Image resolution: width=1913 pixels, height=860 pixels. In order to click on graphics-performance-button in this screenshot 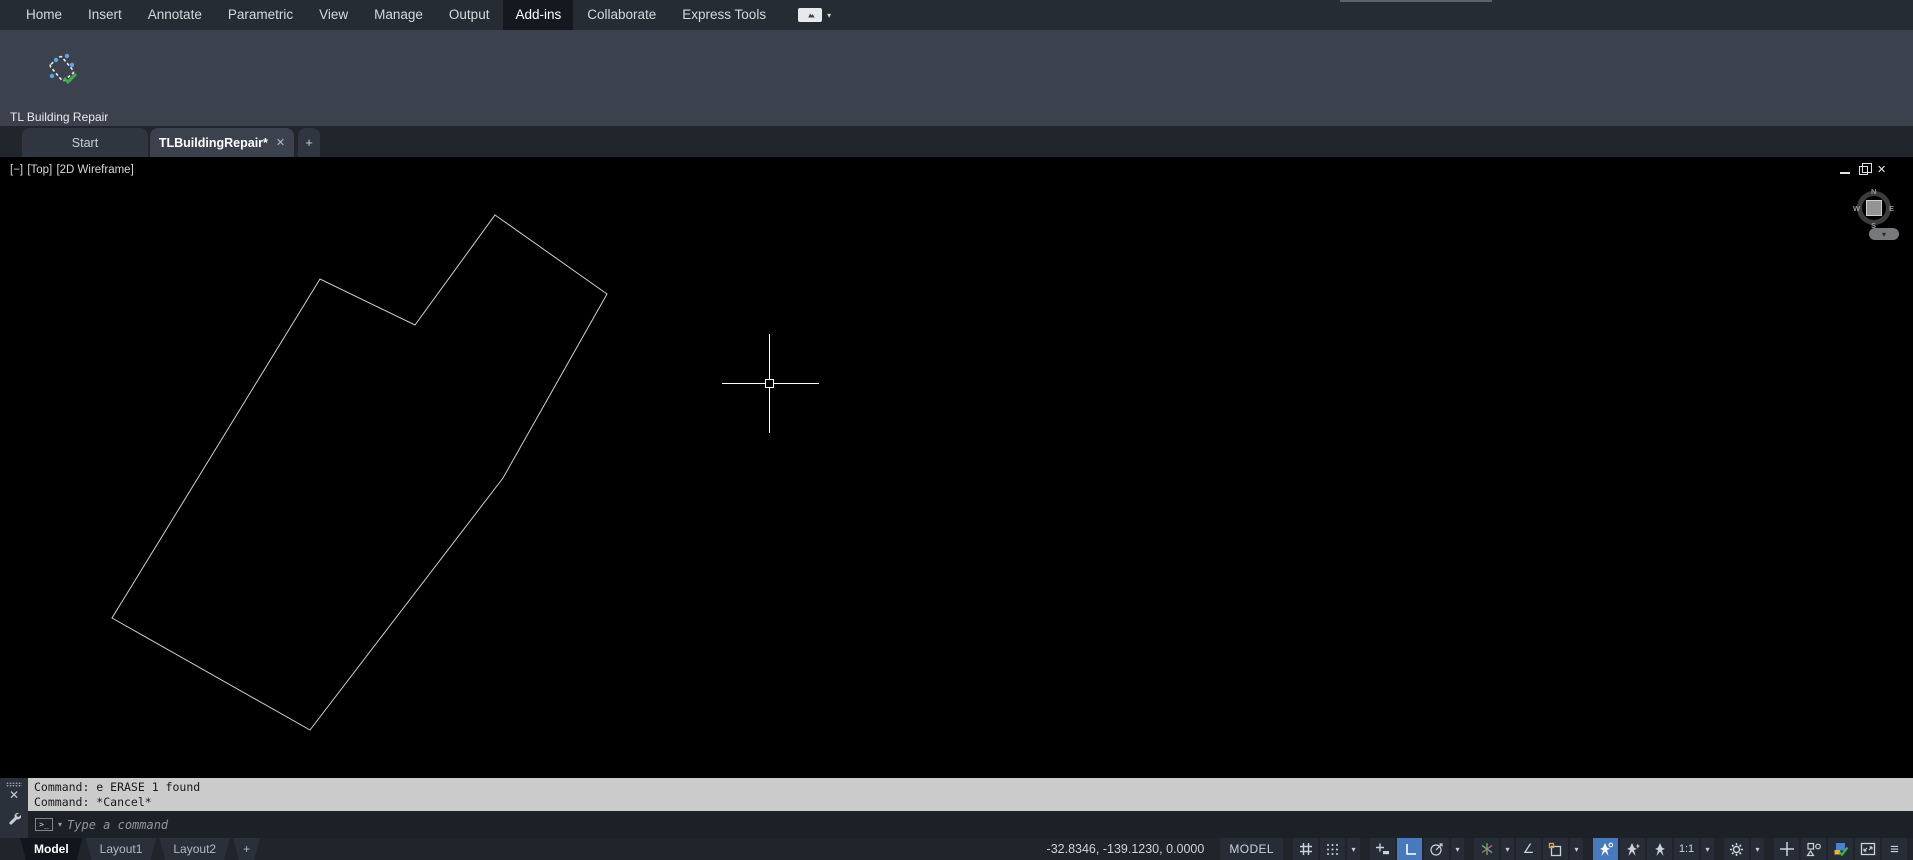, I will do `click(1840, 849)`.